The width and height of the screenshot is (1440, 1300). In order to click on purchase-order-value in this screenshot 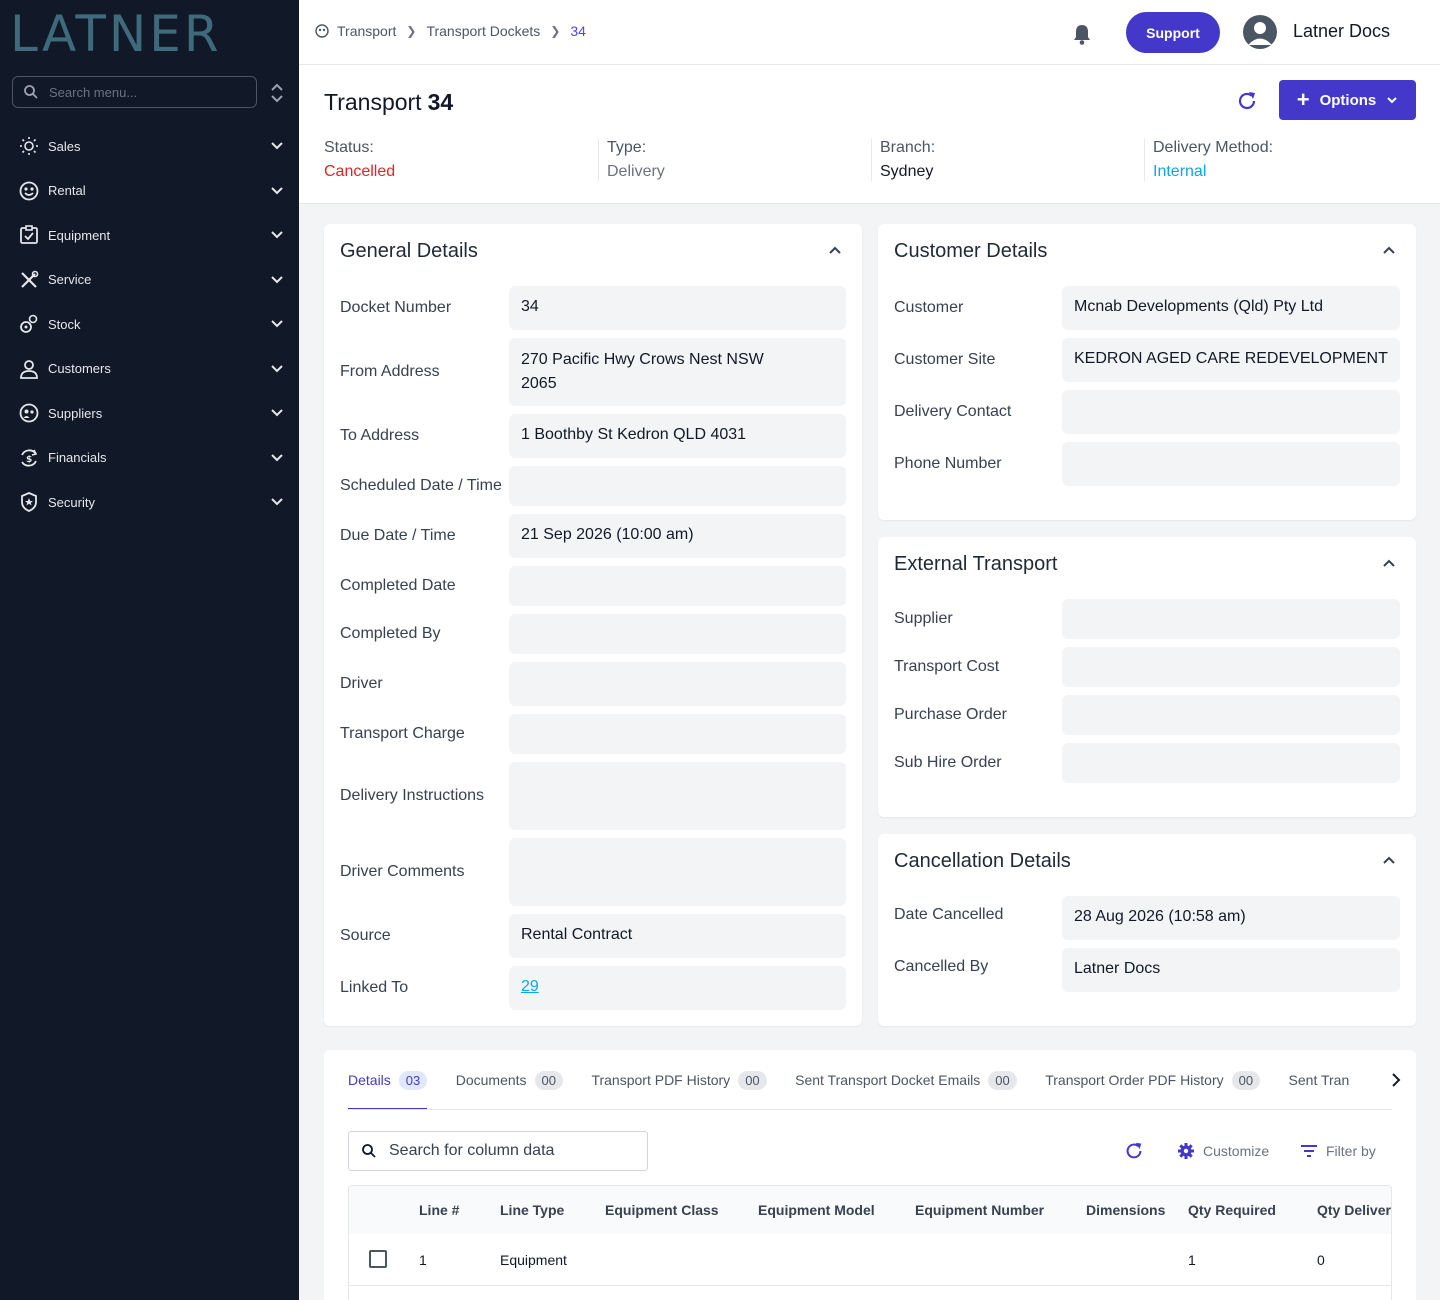, I will do `click(1231, 715)`.